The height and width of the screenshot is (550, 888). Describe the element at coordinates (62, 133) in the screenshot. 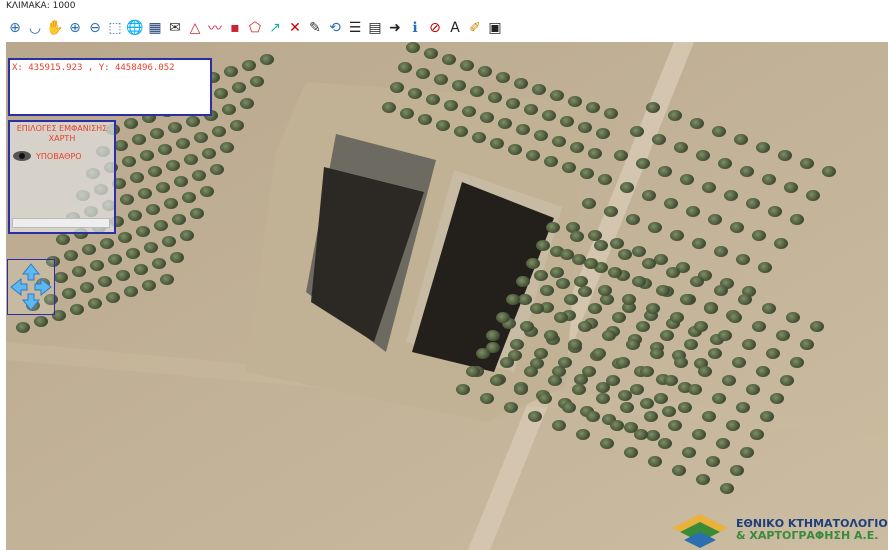

I see `layer-panel-title: ΕΠΙΛΟΓΕΣ ΕΜΦΑΝΙΣΗΣ ΧΑΡΤΗ` at that location.